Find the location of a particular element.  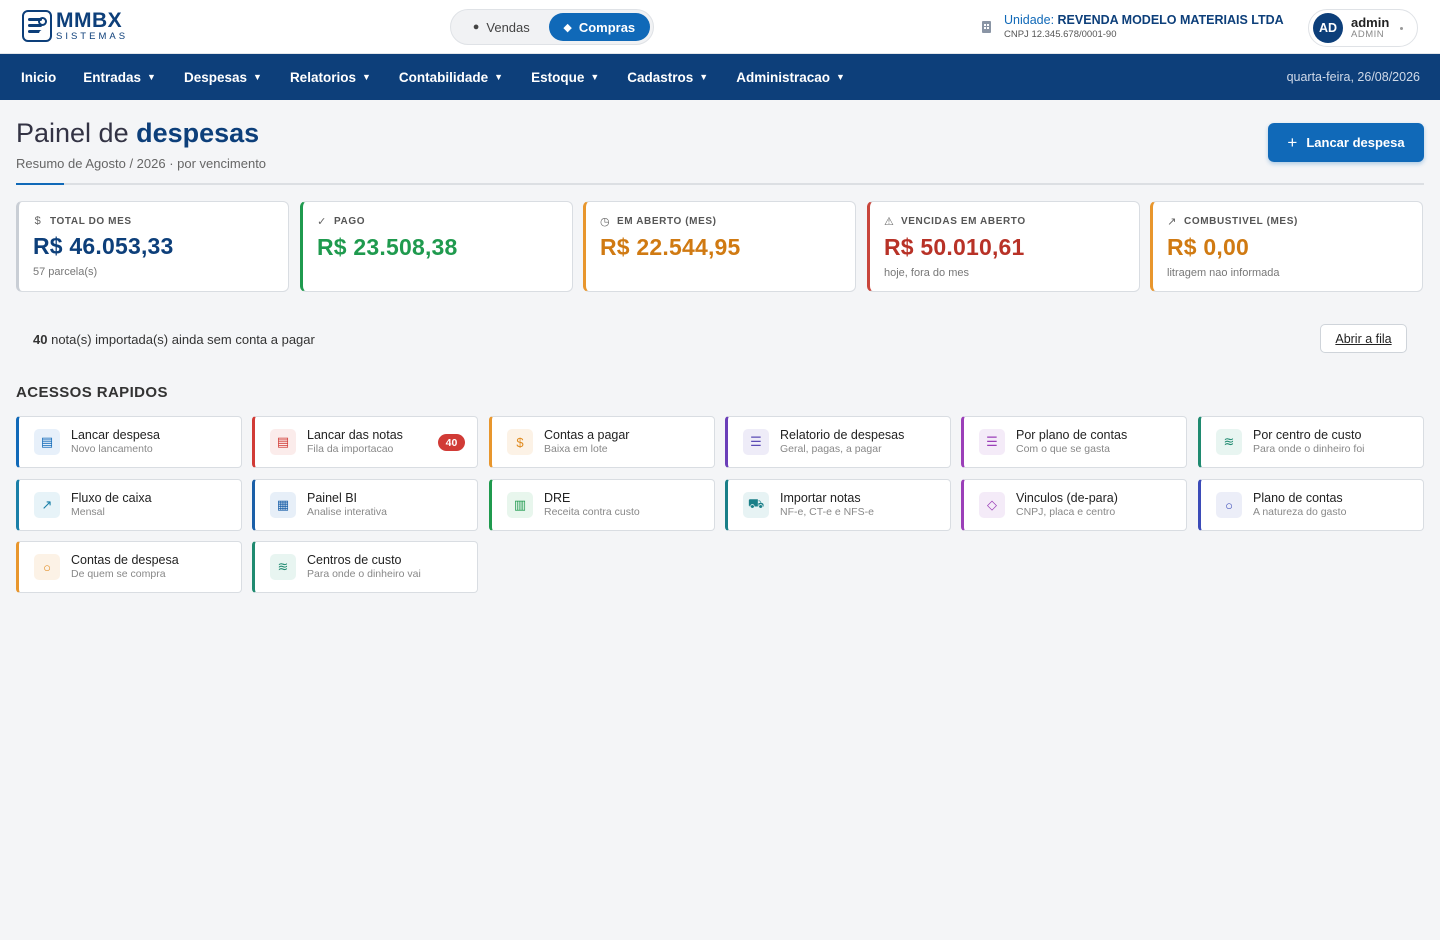

user-role: ADMIN is located at coordinates (1368, 34).